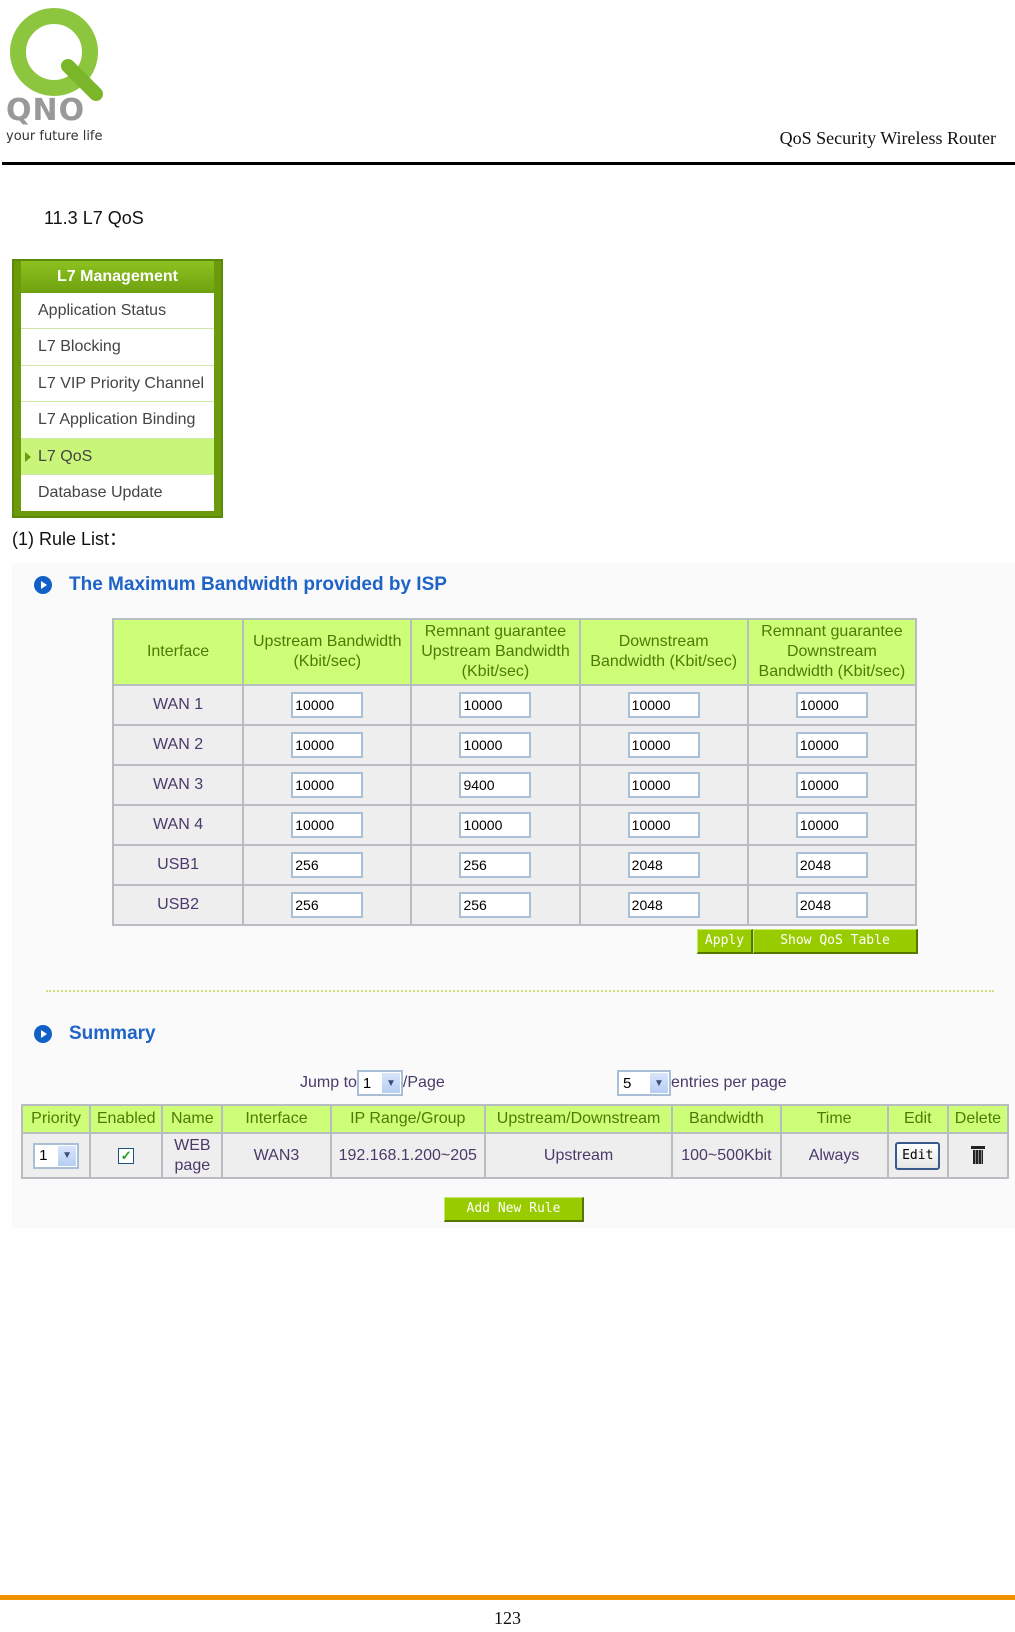 This screenshot has height=1632, width=1015. I want to click on menu-title: L7 Management, so click(117, 277).